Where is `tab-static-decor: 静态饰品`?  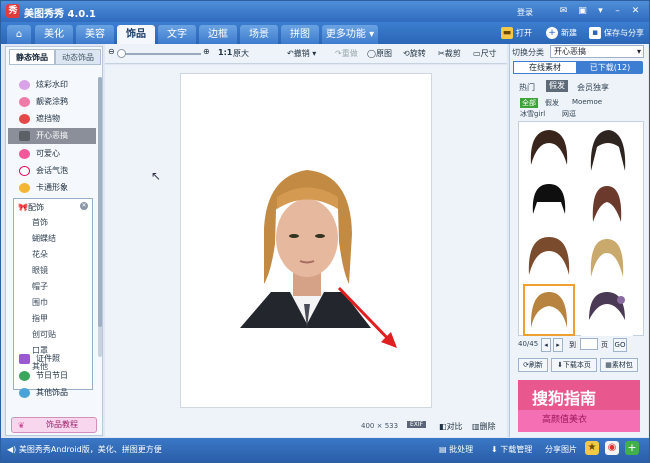 tab-static-decor: 静态饰品 is located at coordinates (32, 57).